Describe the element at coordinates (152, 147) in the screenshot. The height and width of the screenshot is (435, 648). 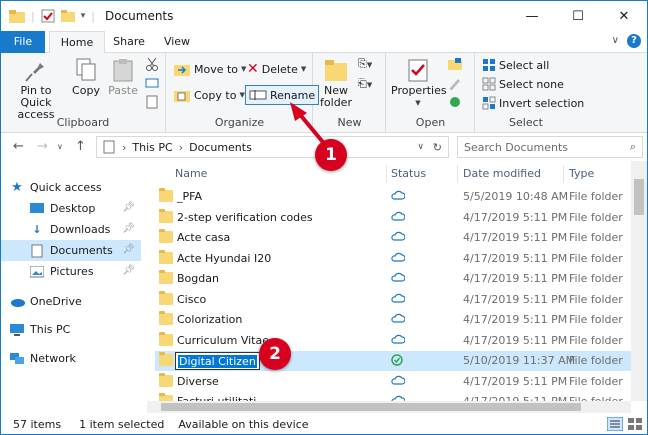
I see `breadcrumb-this-pc: This PC` at that location.